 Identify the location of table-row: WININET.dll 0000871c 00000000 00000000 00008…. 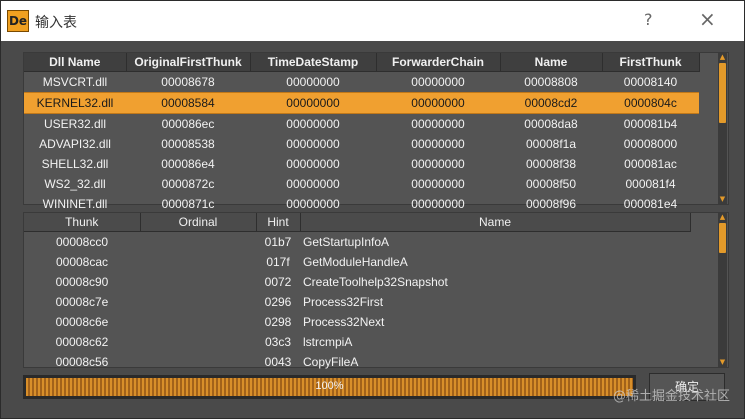
(361, 204).